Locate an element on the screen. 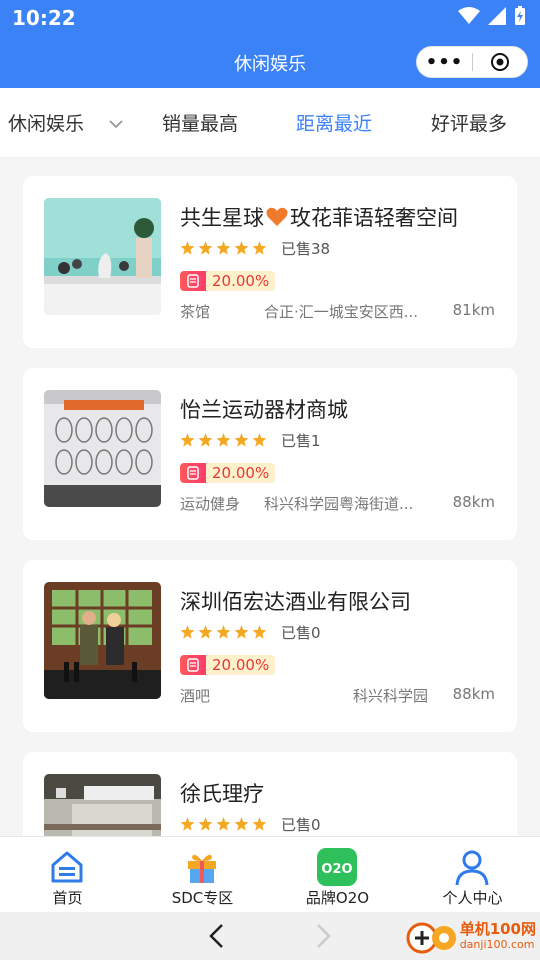 The image size is (540, 960). store-distance: 81km is located at coordinates (473, 310).